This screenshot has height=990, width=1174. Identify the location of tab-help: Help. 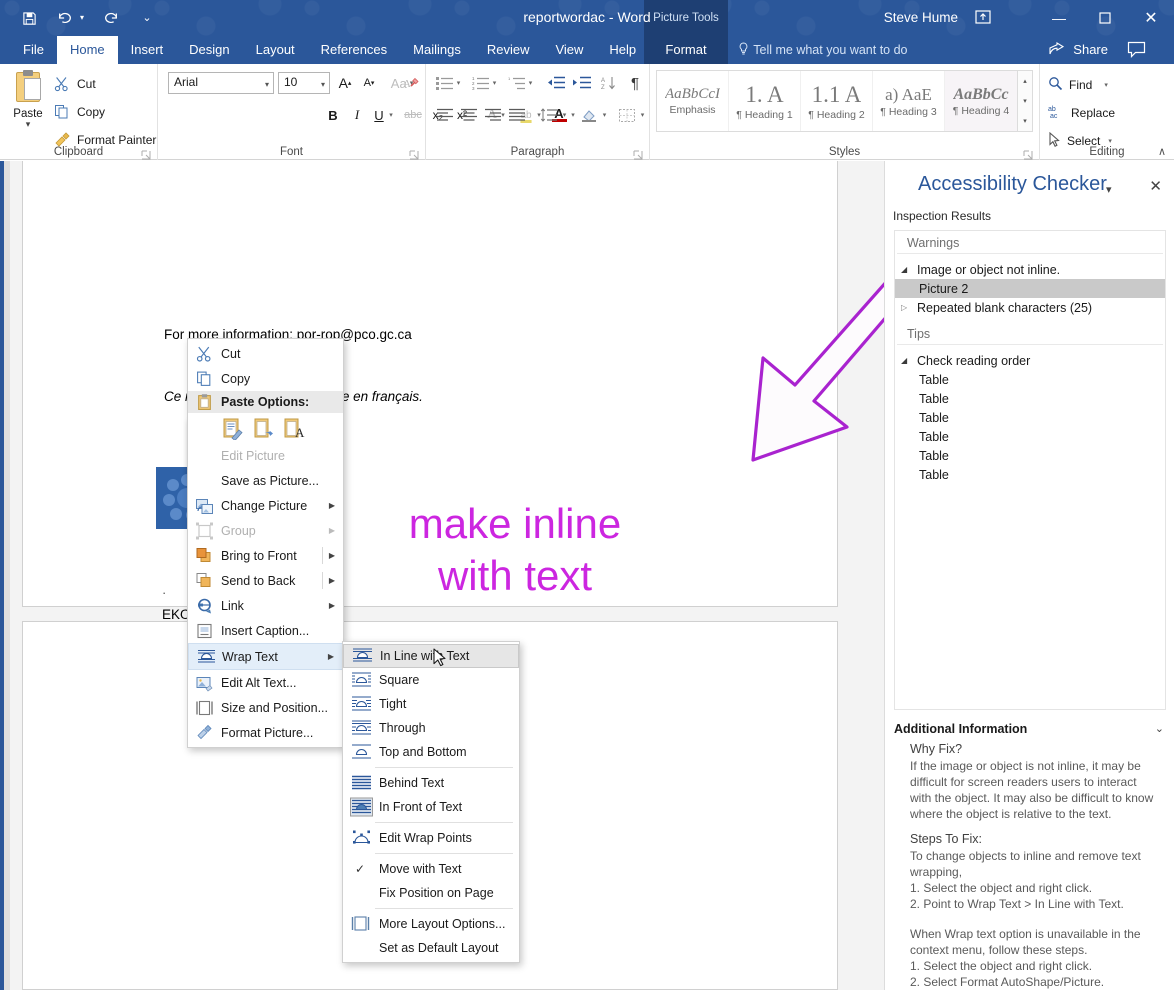
(622, 50).